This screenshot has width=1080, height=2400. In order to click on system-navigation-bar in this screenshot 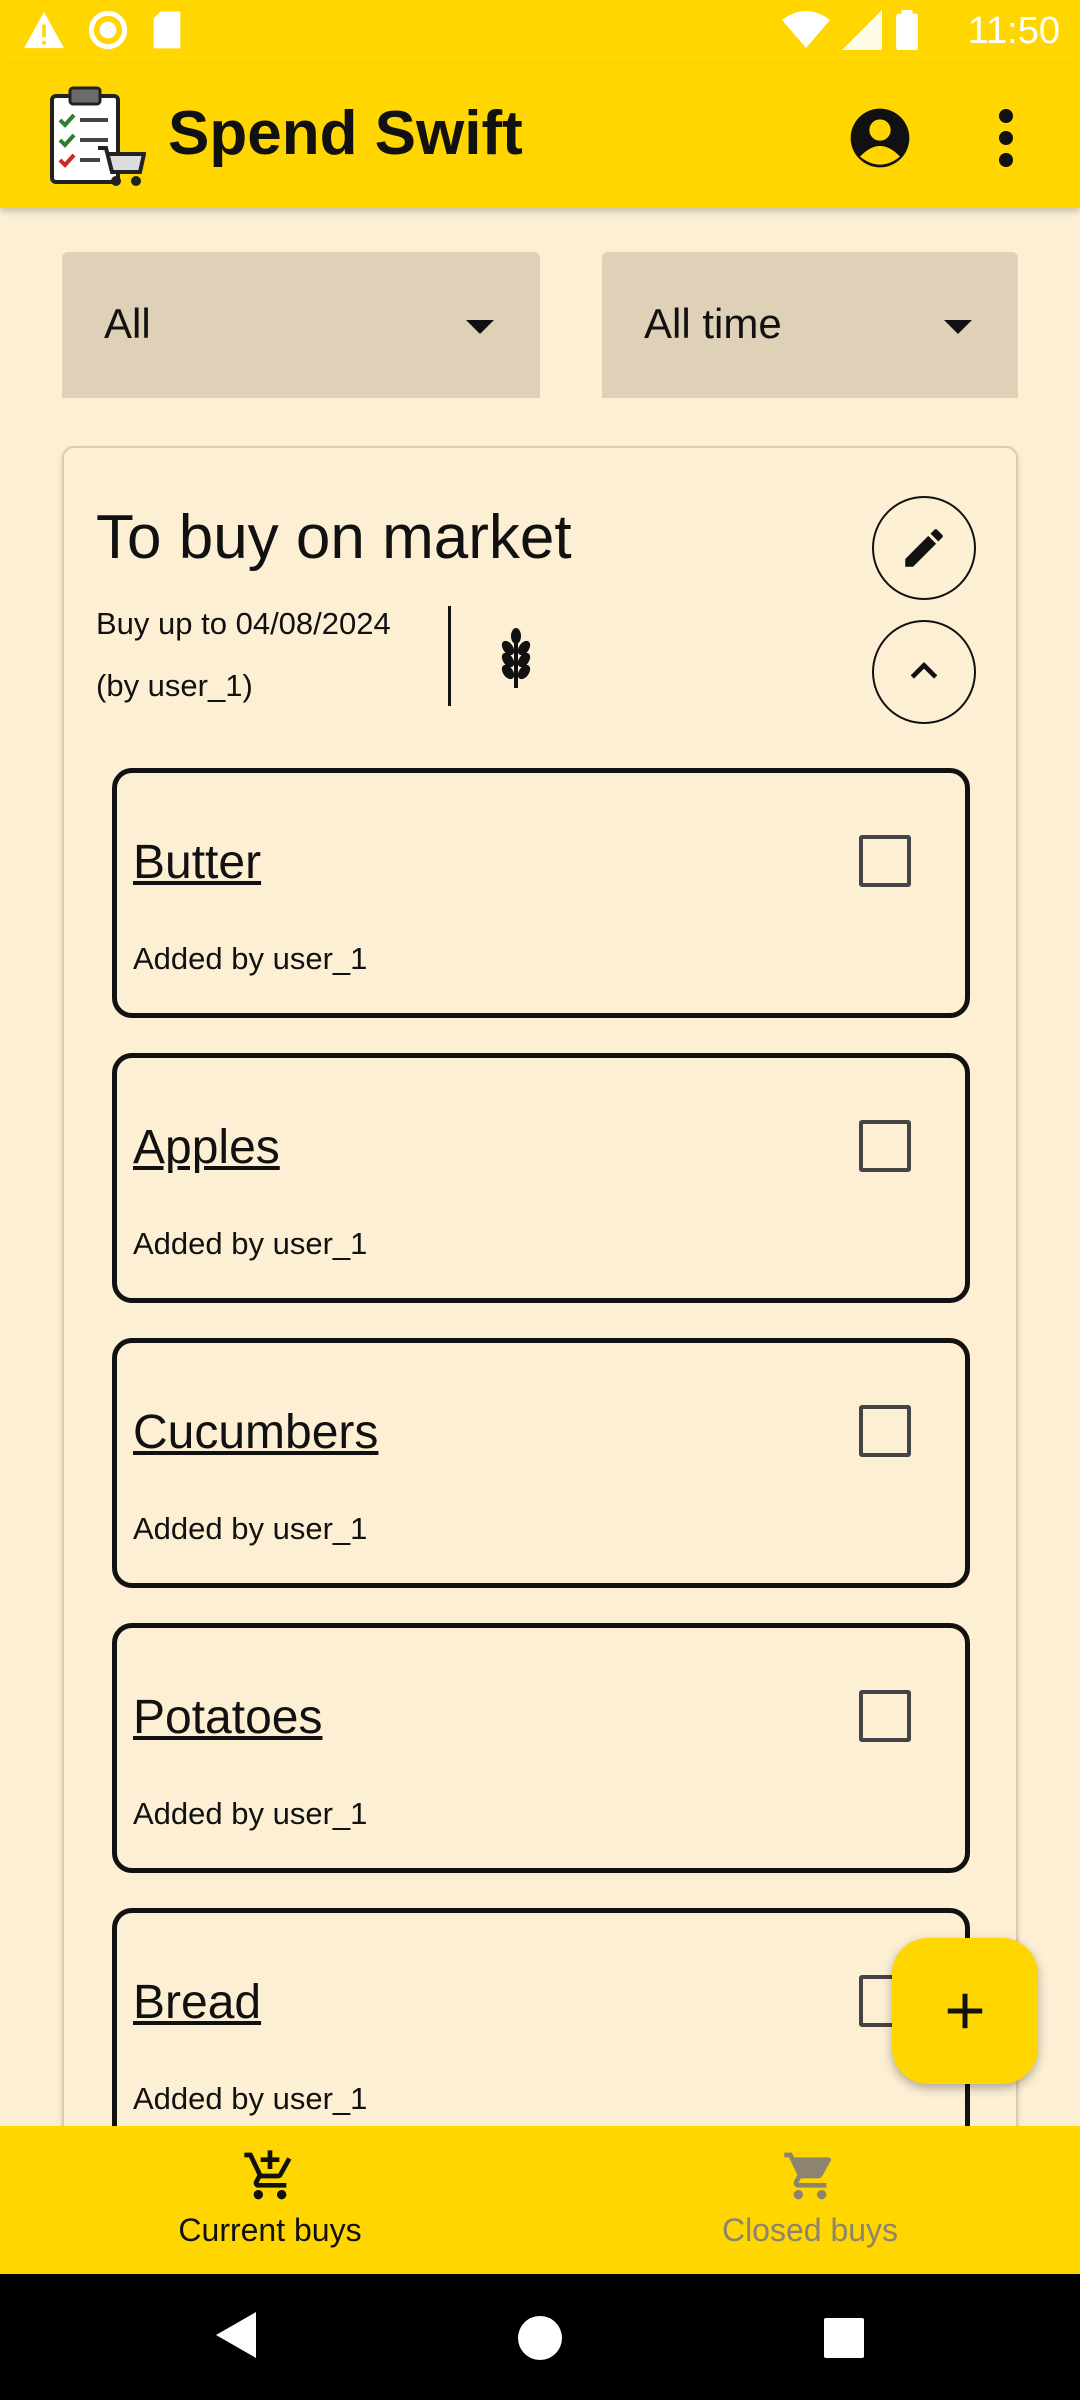, I will do `click(540, 2337)`.